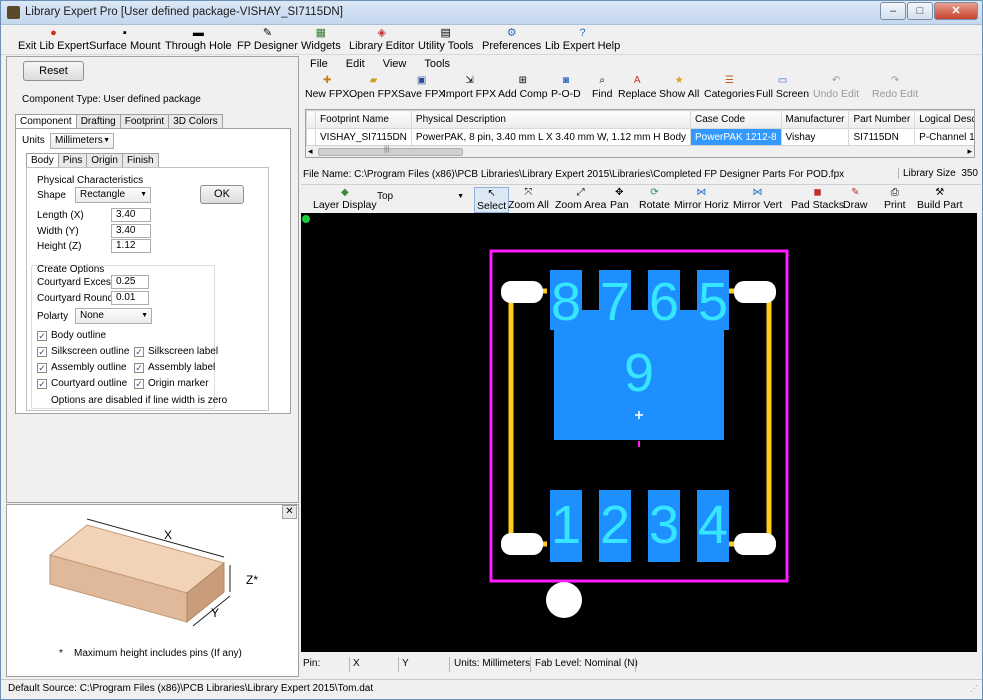 Image resolution: width=983 pixels, height=700 pixels. What do you see at coordinates (855, 199) in the screenshot?
I see `draw-button: ✎ Draw` at bounding box center [855, 199].